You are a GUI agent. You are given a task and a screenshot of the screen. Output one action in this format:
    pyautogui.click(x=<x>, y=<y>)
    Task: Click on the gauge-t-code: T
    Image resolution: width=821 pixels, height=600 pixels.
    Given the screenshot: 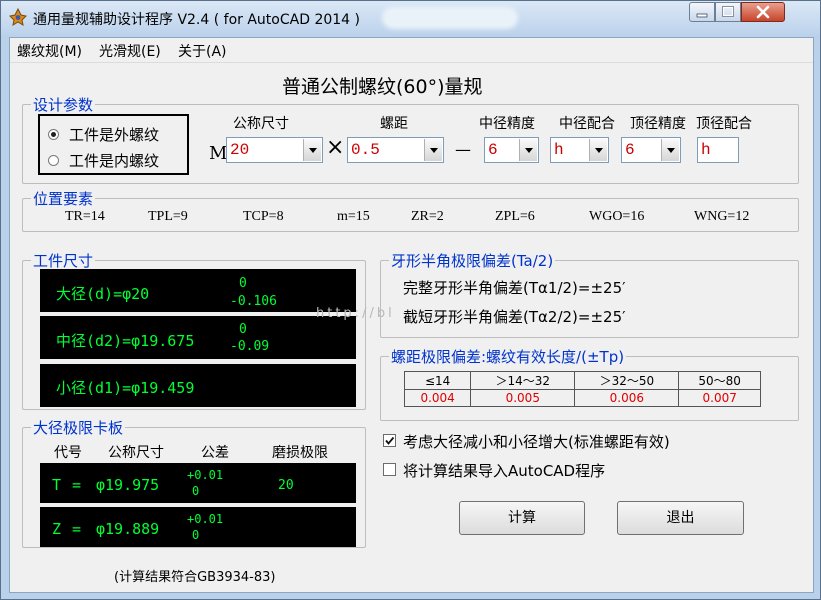 What is the action you would take?
    pyautogui.click(x=57, y=485)
    